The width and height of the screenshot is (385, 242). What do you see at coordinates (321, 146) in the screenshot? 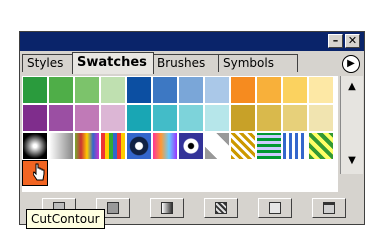
I see `pattern-swatch-pattern-green` at bounding box center [321, 146].